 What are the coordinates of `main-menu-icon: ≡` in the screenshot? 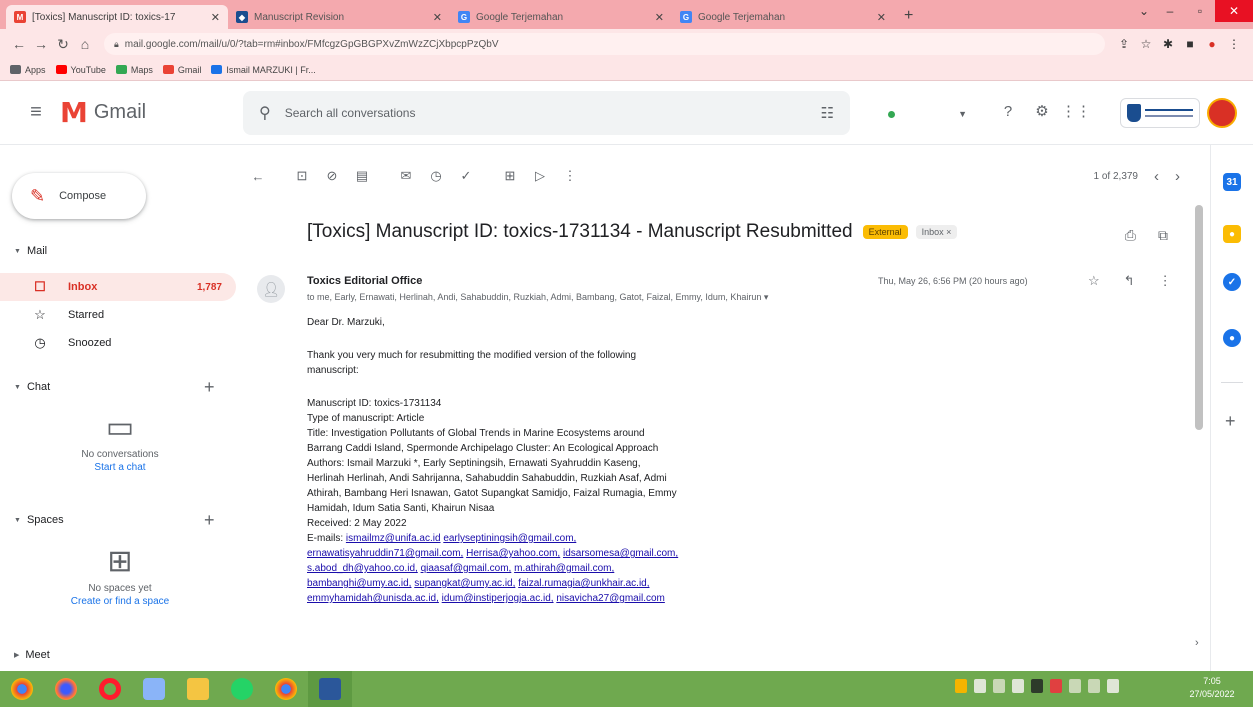 It's located at (36, 112).